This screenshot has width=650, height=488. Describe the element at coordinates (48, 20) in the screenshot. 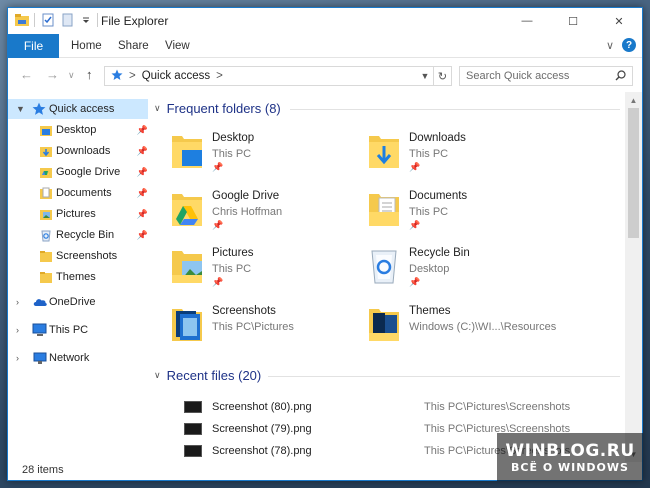

I see `properties-icon` at that location.